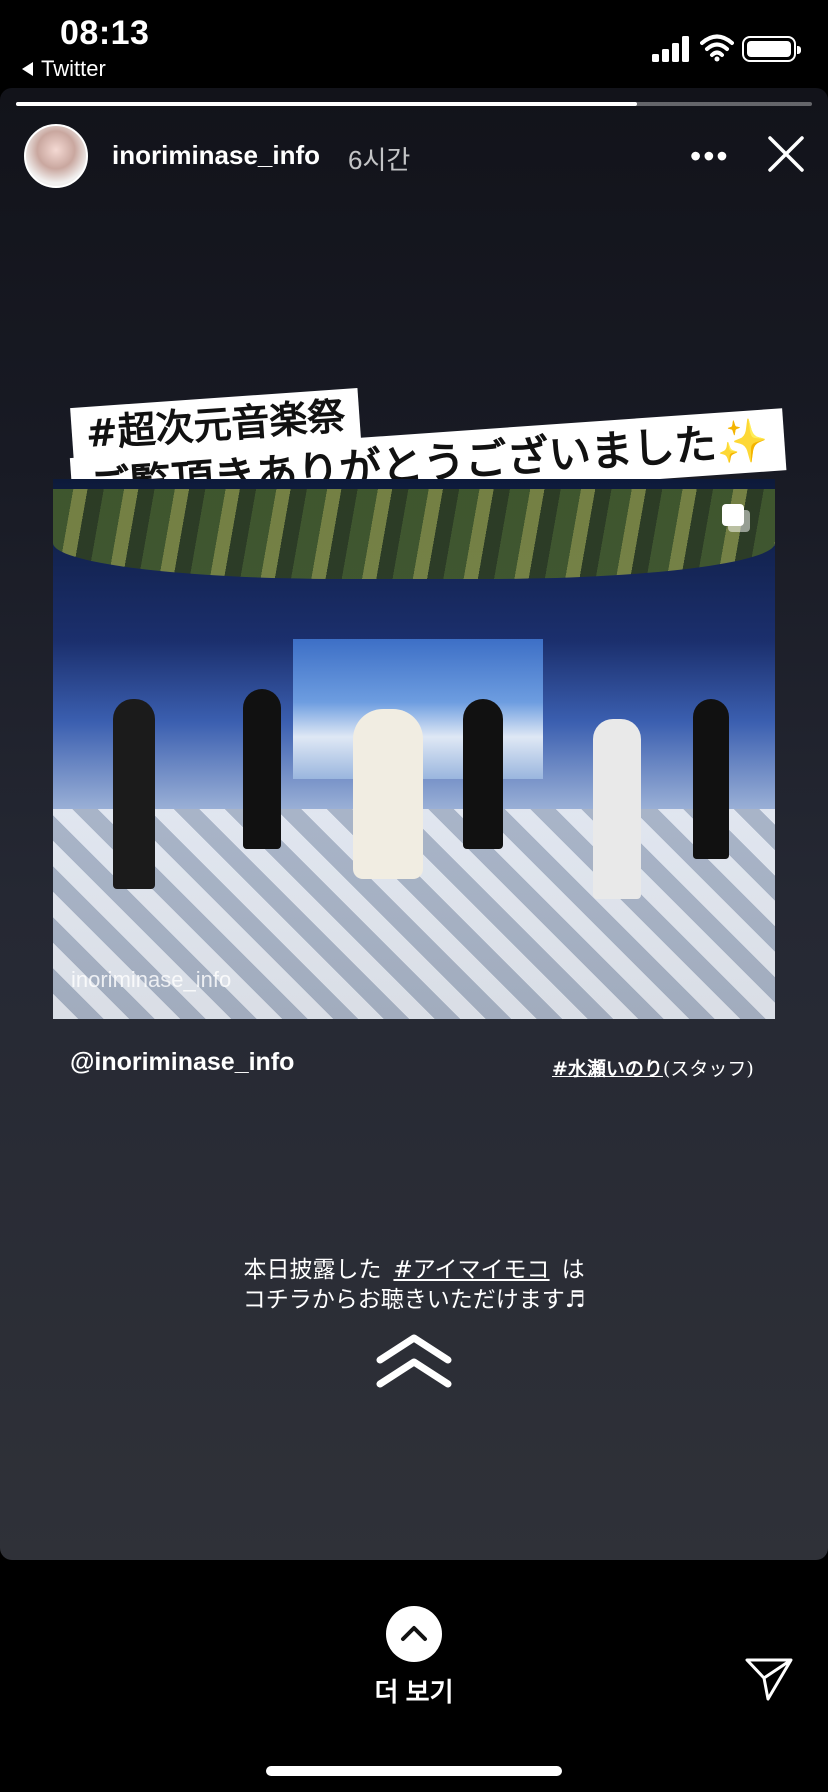 The image size is (828, 1792). What do you see at coordinates (786, 154) in the screenshot?
I see `close-icon` at bounding box center [786, 154].